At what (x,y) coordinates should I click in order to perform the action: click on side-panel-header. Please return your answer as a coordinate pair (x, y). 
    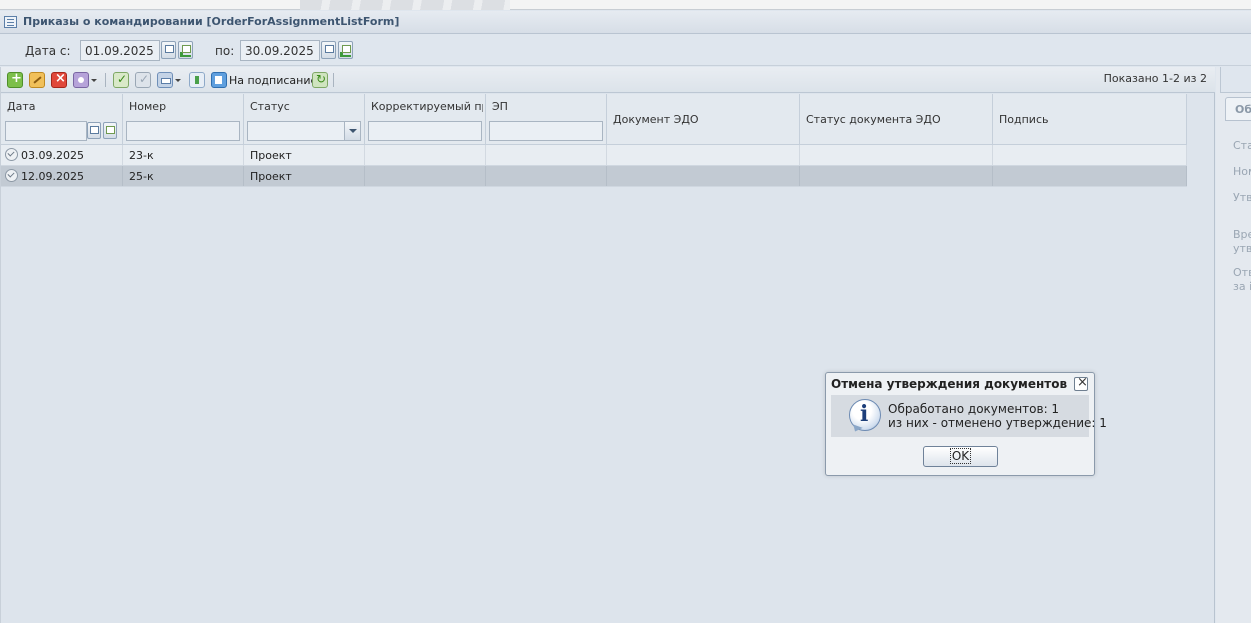
    Looking at the image, I should click on (1235, 80).